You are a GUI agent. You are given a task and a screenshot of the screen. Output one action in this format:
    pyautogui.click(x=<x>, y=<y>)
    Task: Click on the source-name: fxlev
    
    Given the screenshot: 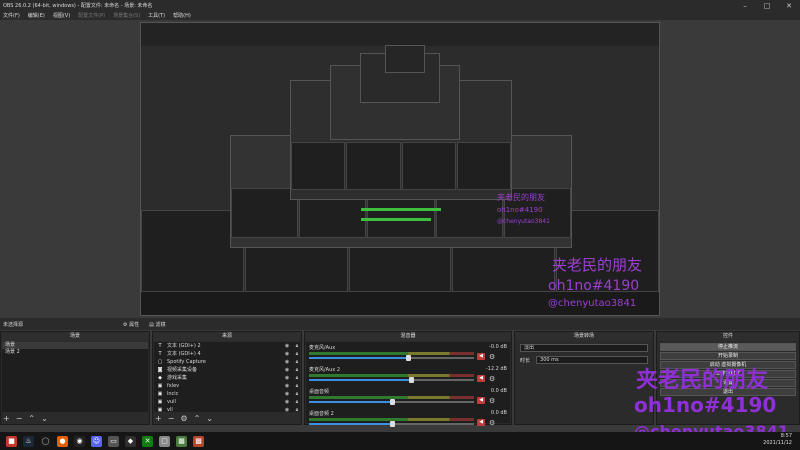 What is the action you would take?
    pyautogui.click(x=173, y=386)
    